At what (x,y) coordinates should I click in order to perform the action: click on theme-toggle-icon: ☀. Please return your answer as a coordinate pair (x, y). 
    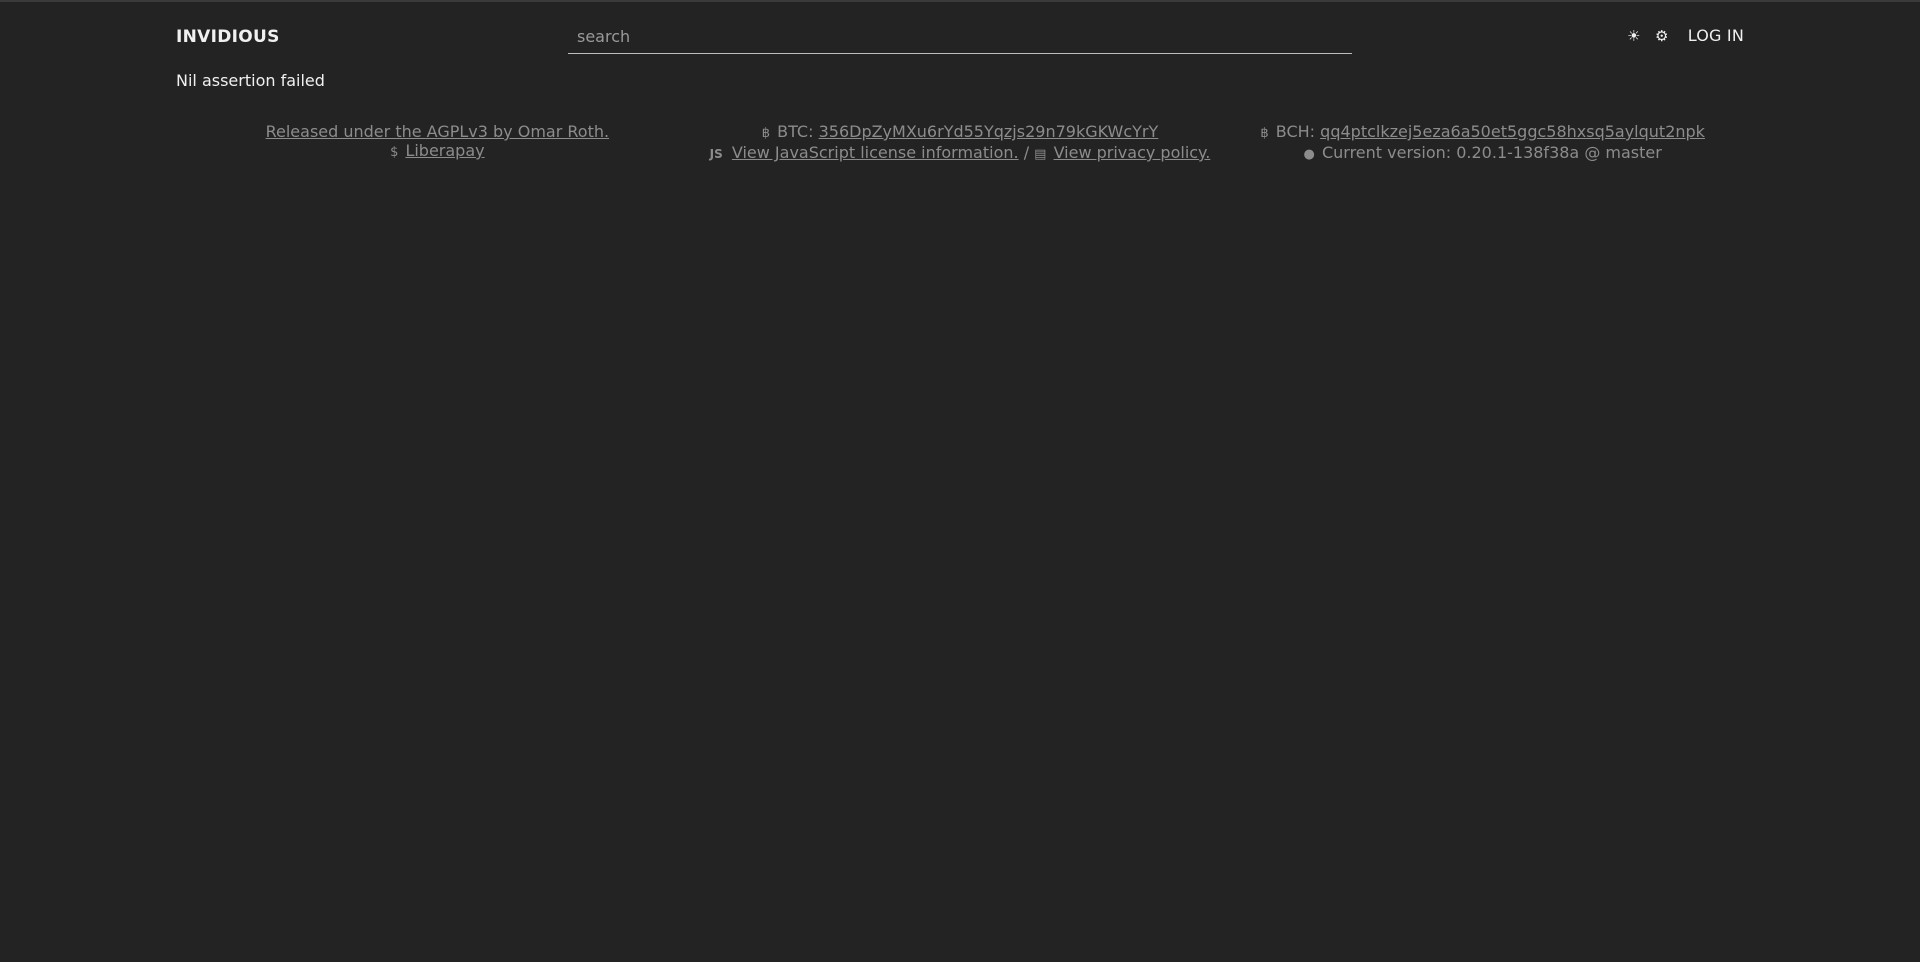
    Looking at the image, I should click on (1634, 36).